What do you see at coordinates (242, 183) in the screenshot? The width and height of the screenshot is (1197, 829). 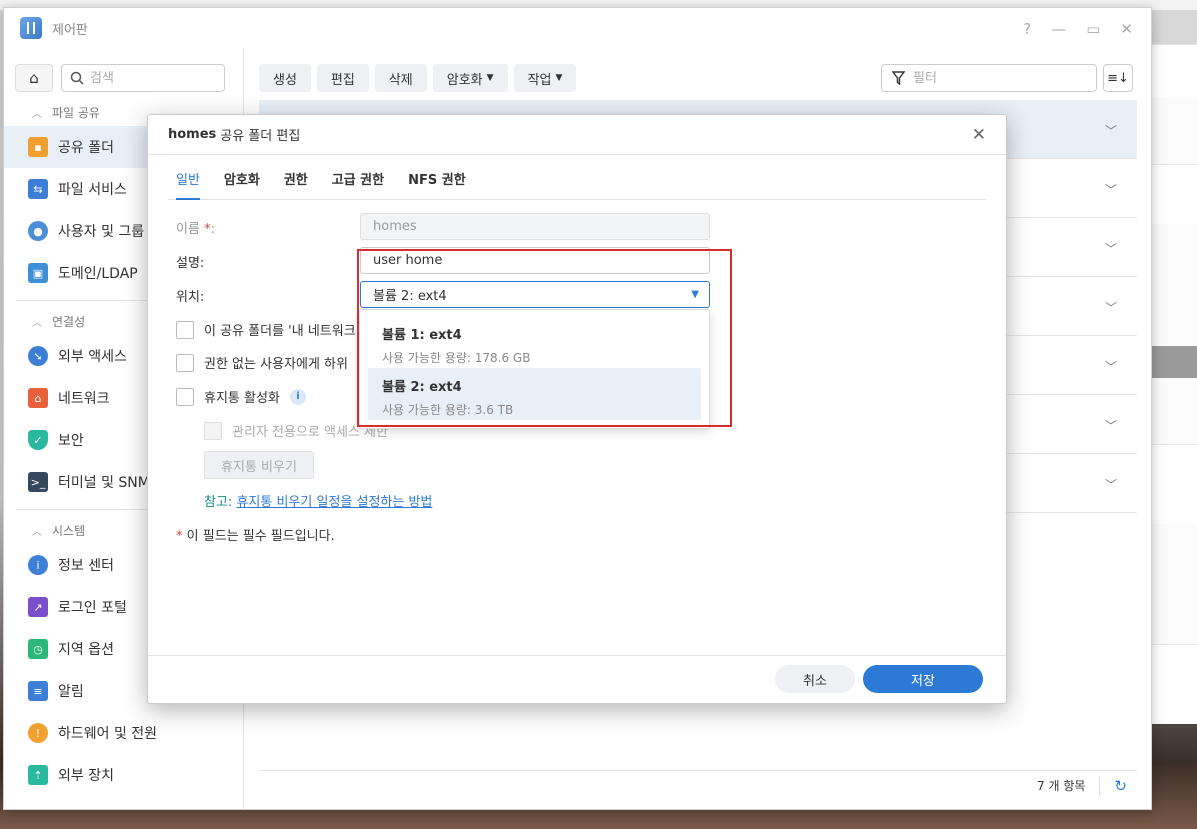 I see `tab-encryption: 암호화` at bounding box center [242, 183].